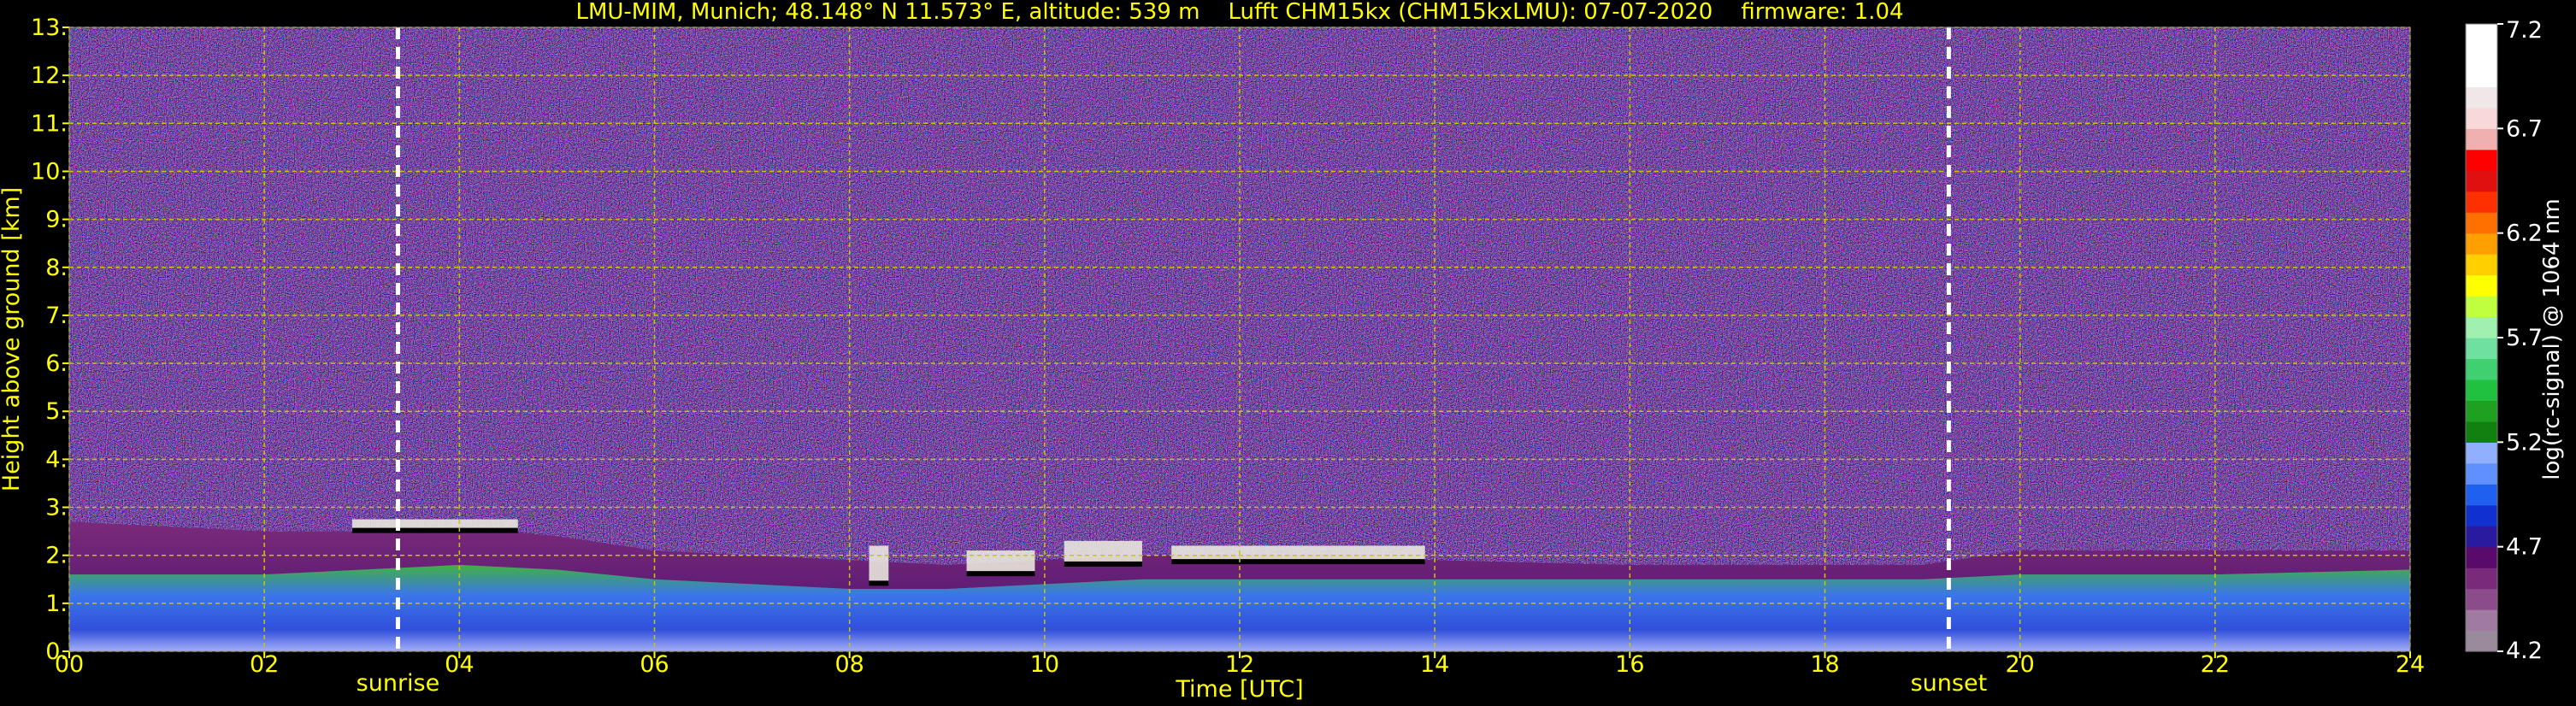  I want to click on colorbar-tick-label: 4.2, so click(2524, 651).